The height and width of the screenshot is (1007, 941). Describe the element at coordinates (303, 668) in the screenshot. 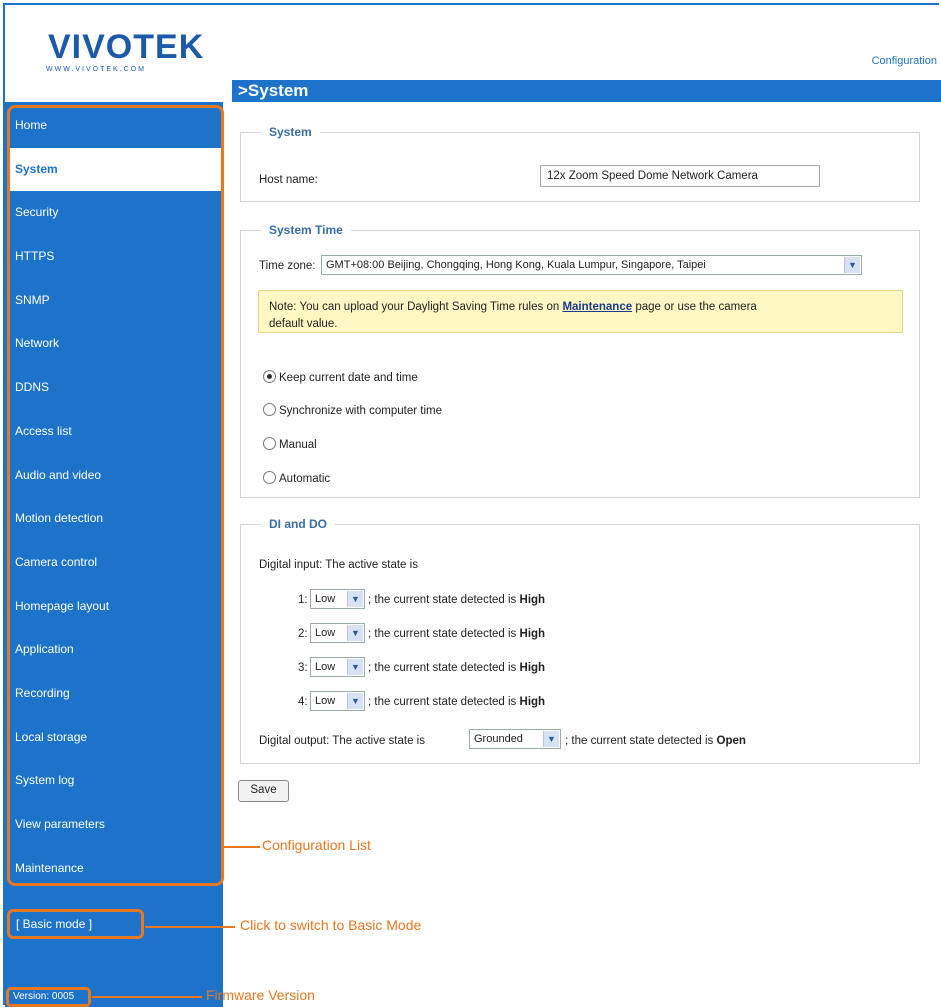

I see `di-3-number: 3:` at that location.